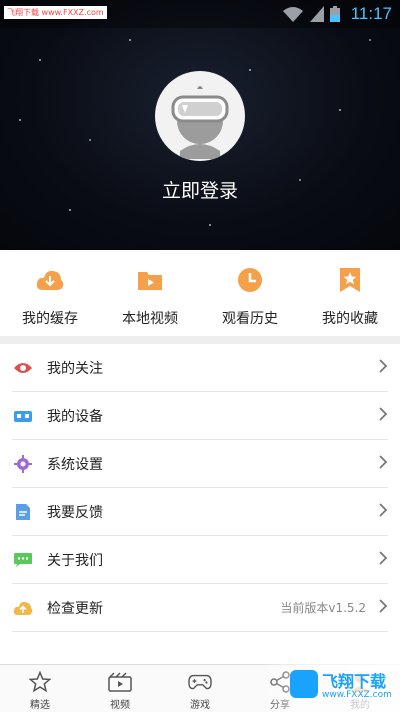 The image size is (400, 712). I want to click on nav-label: 精选, so click(40, 705).